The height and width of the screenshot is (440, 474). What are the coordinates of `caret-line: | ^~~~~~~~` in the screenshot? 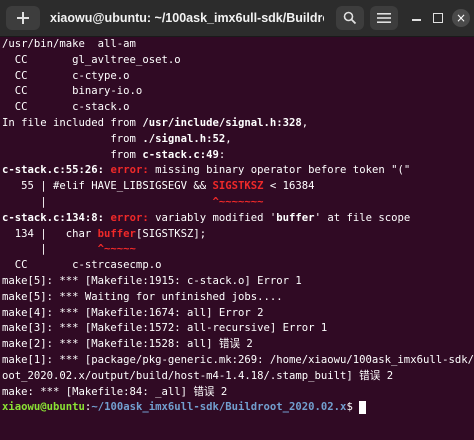 It's located at (238, 203).